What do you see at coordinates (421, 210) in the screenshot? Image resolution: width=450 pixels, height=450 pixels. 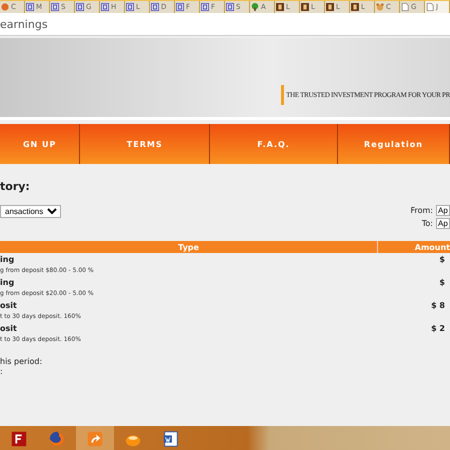 I see `from-label: From:` at bounding box center [421, 210].